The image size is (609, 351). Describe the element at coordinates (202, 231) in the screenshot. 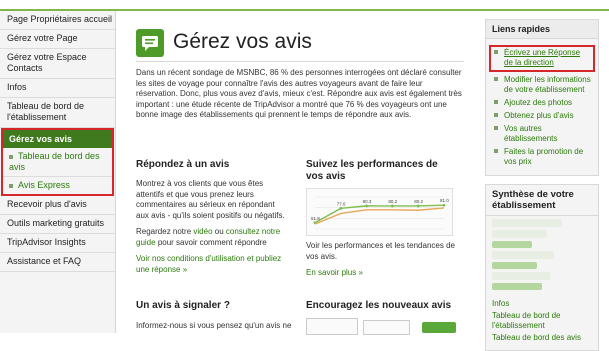

I see `video-link: vidéo` at that location.